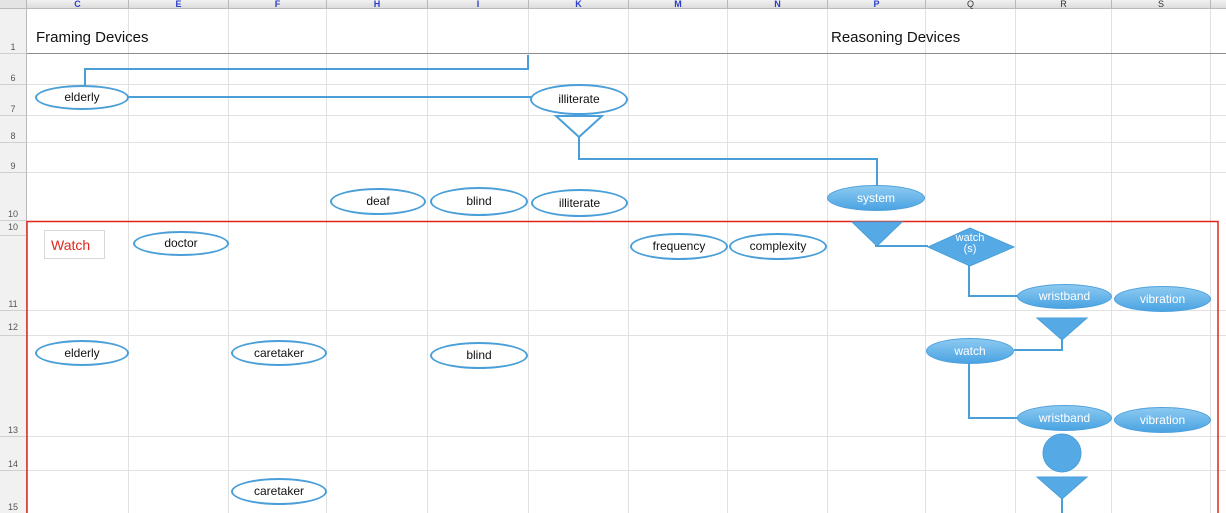  I want to click on column-header-c: C, so click(78, 4).